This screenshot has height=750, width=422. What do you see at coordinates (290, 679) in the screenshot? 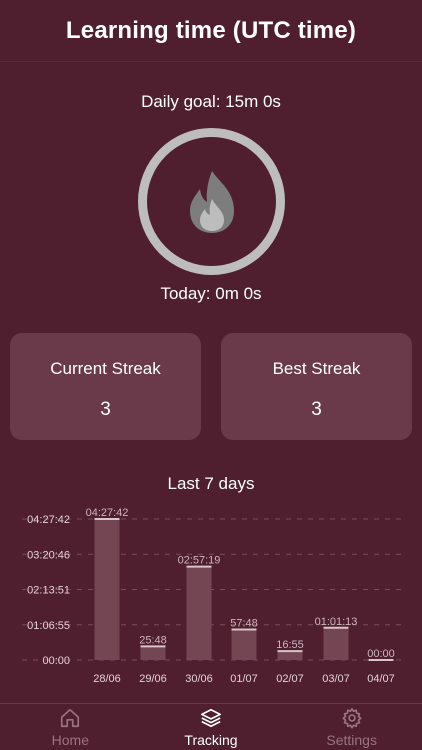
I see `x-tick-label: 02/07` at bounding box center [290, 679].